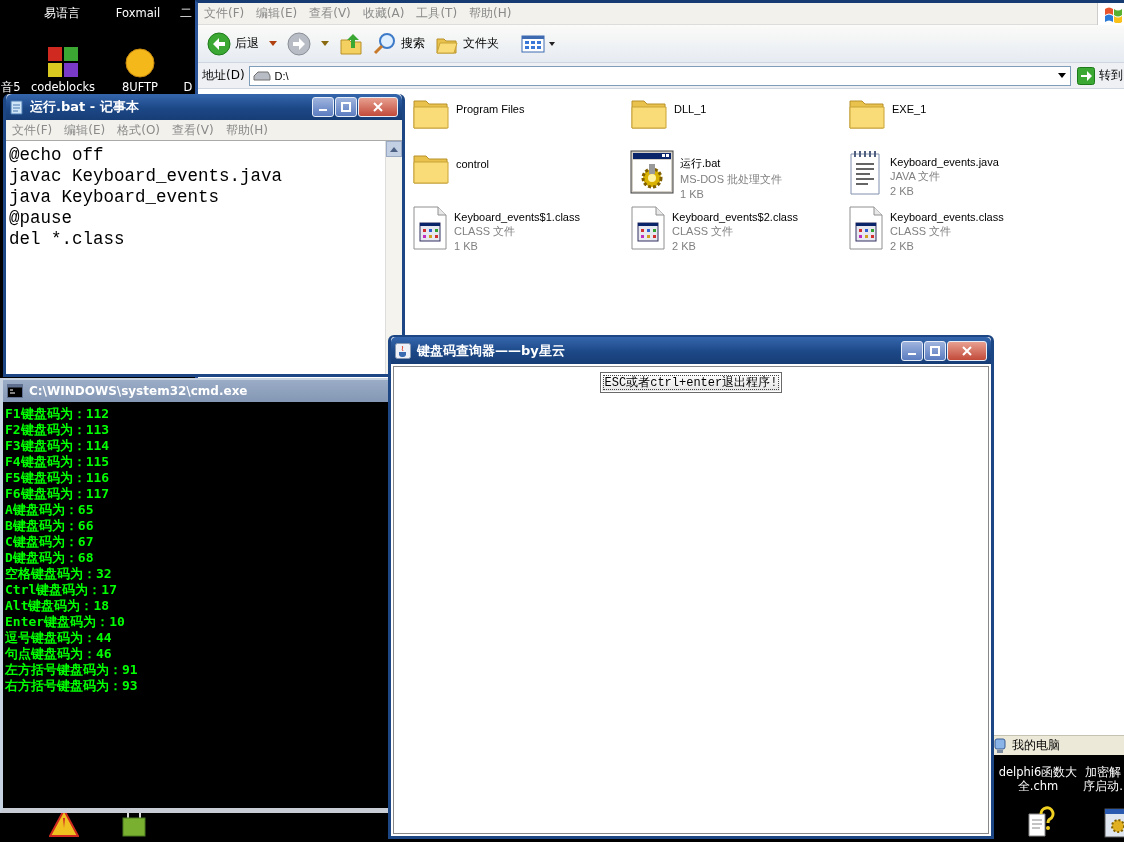 This screenshot has height=842, width=1124. What do you see at coordinates (533, 43) in the screenshot?
I see `views-grid-icon` at bounding box center [533, 43].